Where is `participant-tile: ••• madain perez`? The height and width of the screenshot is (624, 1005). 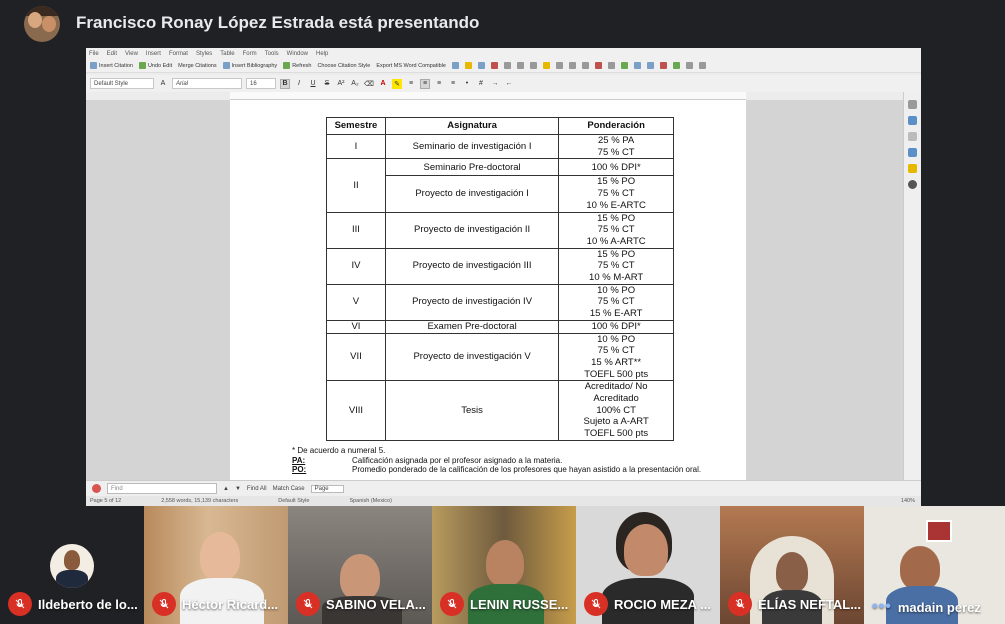 participant-tile: ••• madain perez is located at coordinates (934, 565).